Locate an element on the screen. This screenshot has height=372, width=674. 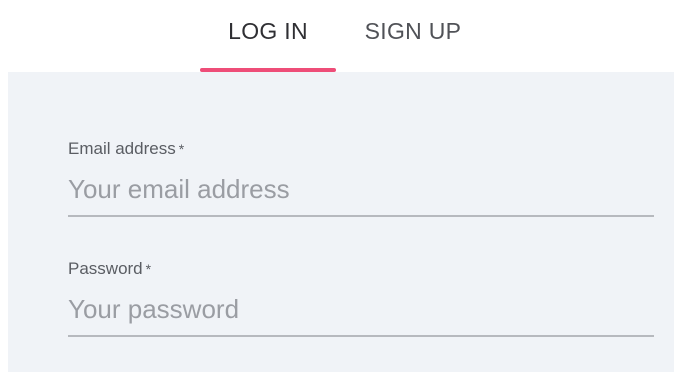
password-label: Password * is located at coordinates (361, 269).